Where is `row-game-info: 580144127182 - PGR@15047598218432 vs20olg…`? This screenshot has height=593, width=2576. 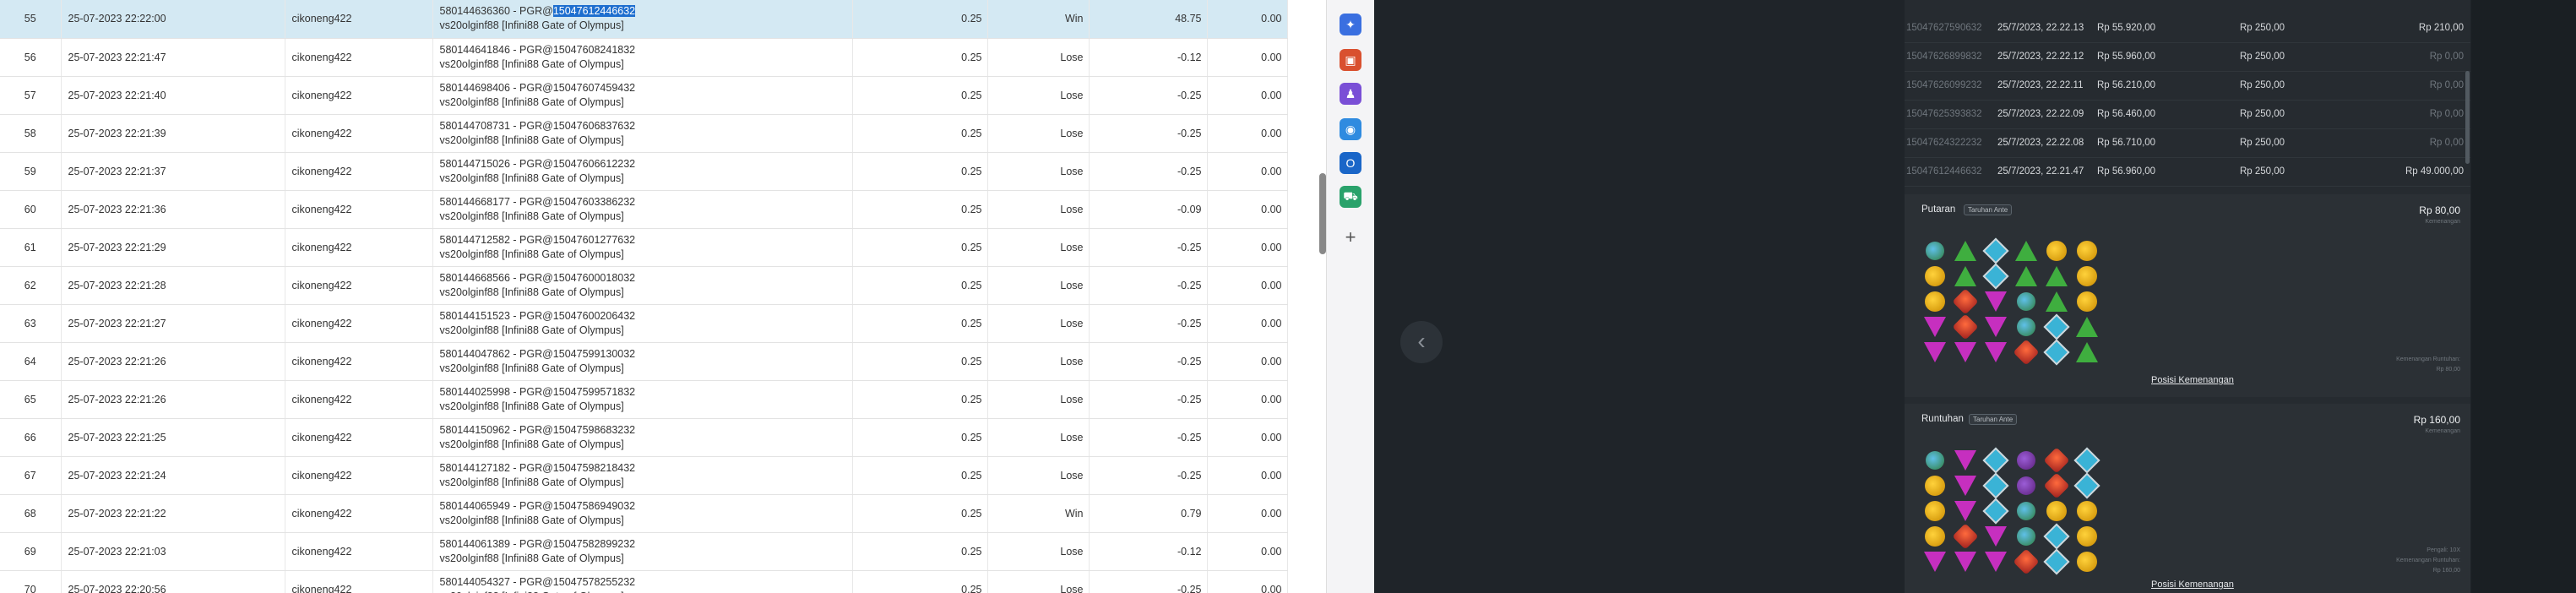
row-game-info: 580144127182 - PGR@15047598218432 vs20olg… is located at coordinates (642, 475).